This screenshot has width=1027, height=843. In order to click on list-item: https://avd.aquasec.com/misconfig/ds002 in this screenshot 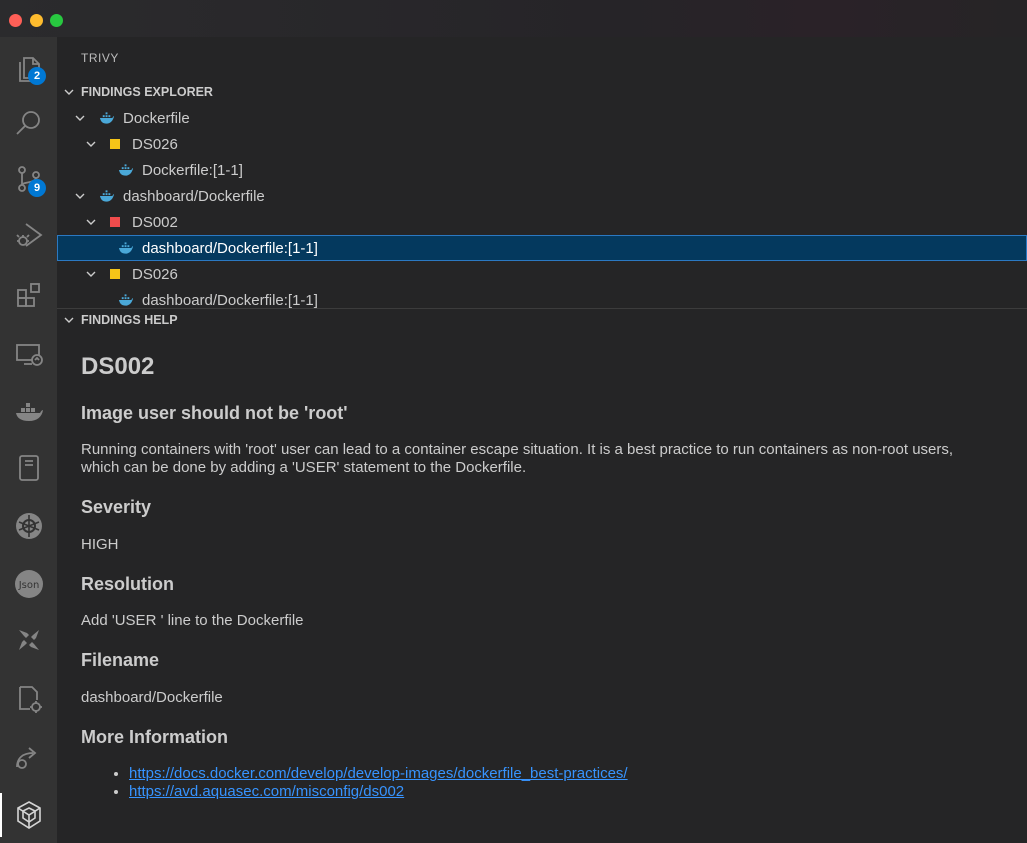, I will do `click(378, 792)`.